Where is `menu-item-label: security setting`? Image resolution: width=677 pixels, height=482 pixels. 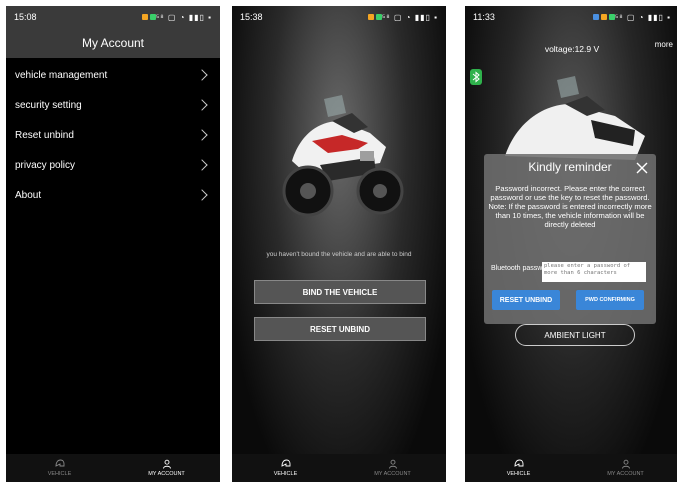
menu-item-label: security setting is located at coordinates (48, 105).